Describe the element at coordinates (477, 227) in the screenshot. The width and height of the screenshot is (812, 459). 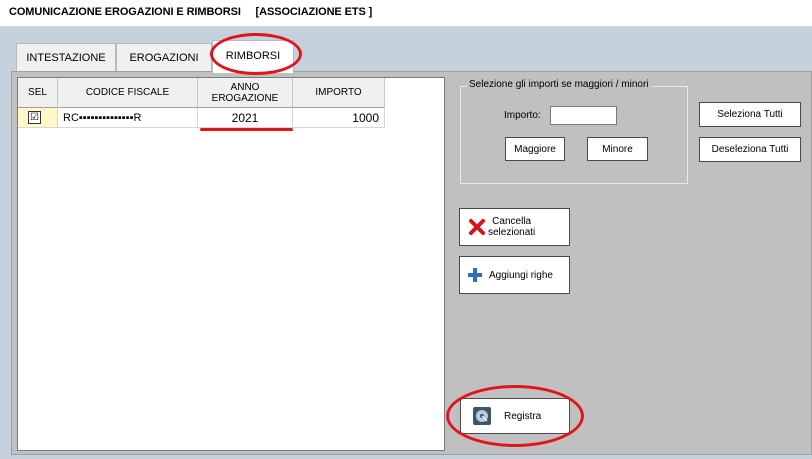
I see `close-icon` at that location.